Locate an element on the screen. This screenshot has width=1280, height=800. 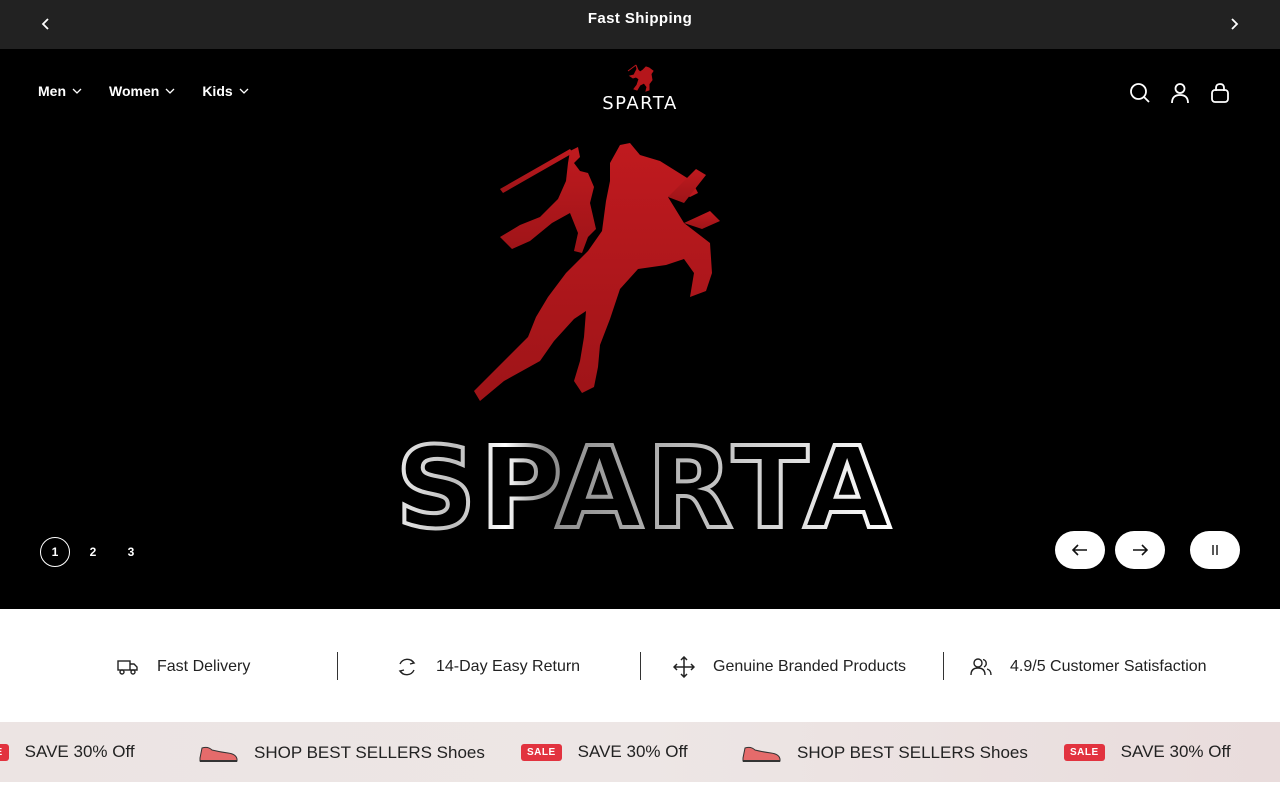
nav-item-label: Kids is located at coordinates (217, 91).